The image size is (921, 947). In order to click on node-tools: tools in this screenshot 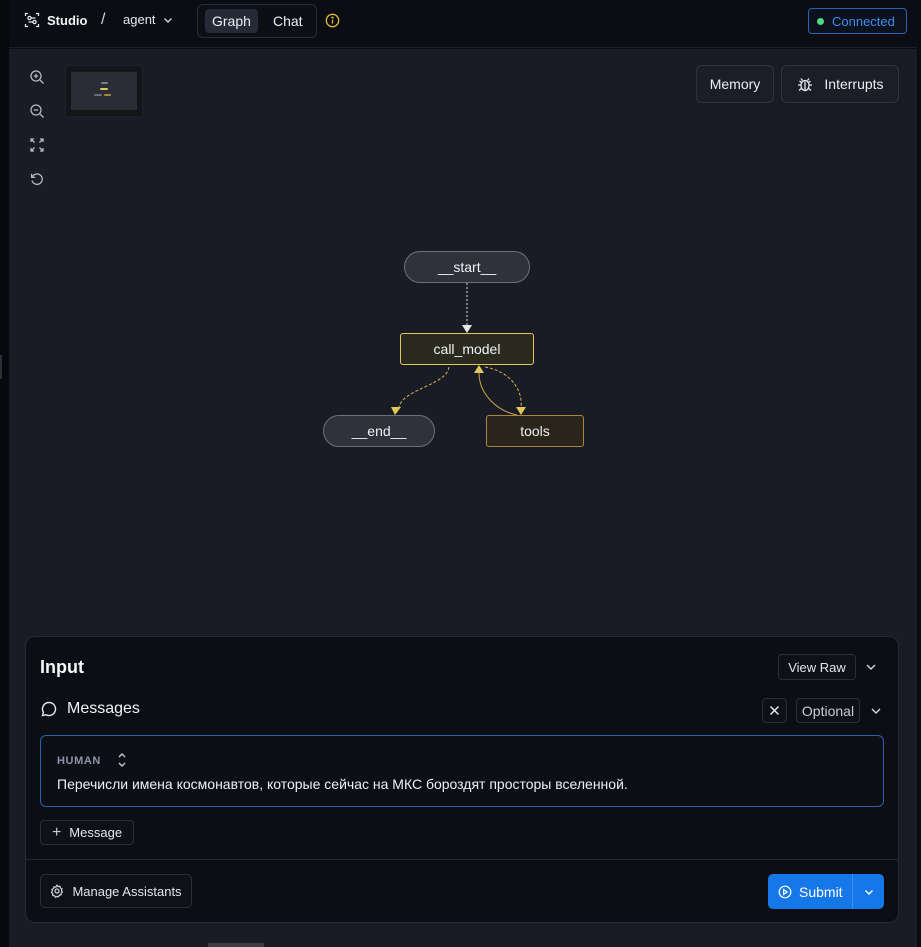, I will do `click(535, 431)`.